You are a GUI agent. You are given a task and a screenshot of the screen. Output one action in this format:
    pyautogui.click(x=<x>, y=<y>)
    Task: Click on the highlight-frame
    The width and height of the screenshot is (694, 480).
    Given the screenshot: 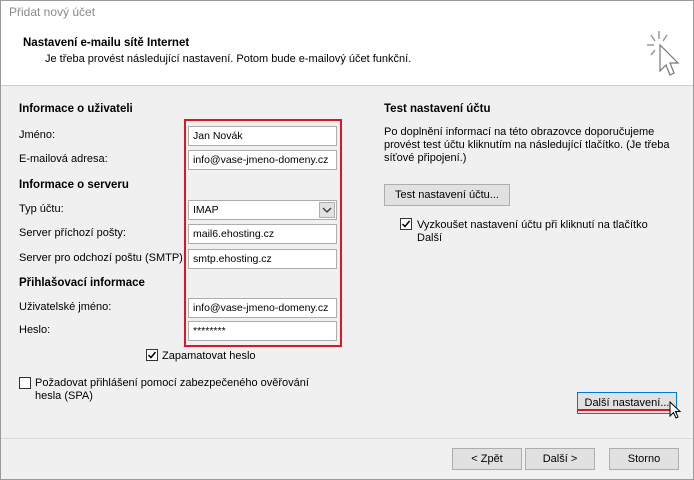 What is the action you would take?
    pyautogui.click(x=263, y=233)
    